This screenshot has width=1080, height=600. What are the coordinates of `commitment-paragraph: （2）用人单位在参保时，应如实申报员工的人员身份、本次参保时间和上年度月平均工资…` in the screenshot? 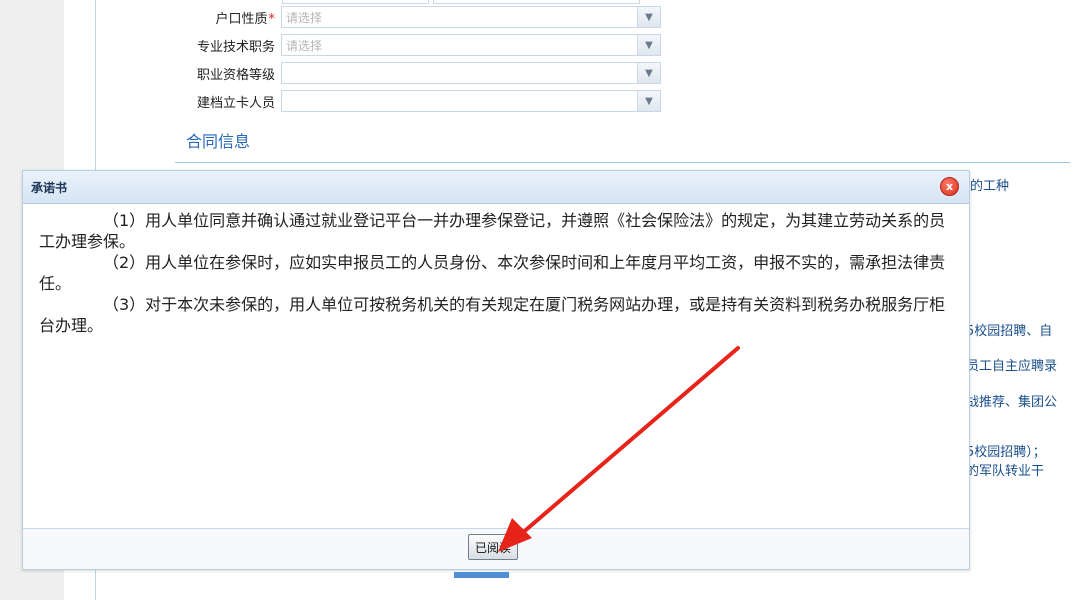 It's located at (492, 273).